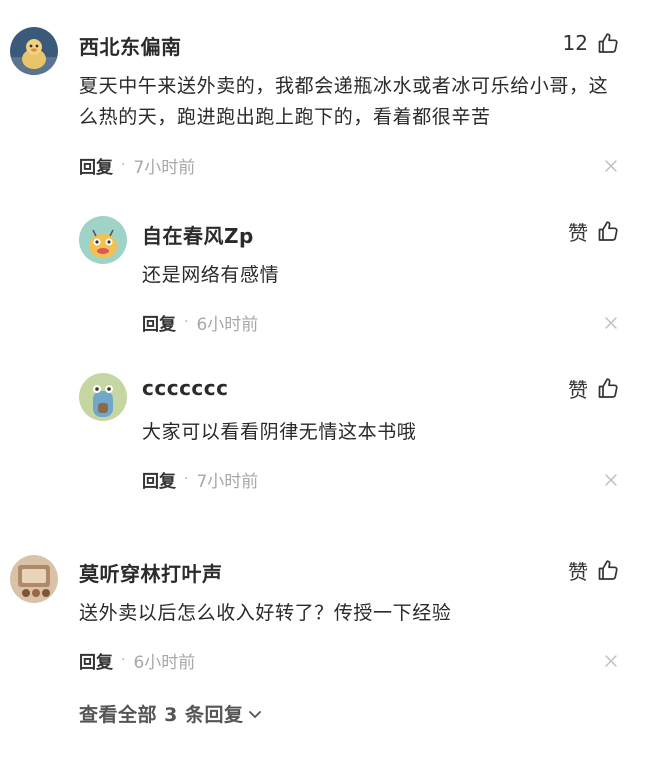 This screenshot has width=650, height=766. Describe the element at coordinates (211, 275) in the screenshot. I see `reply-text: 还是网络有感情` at that location.